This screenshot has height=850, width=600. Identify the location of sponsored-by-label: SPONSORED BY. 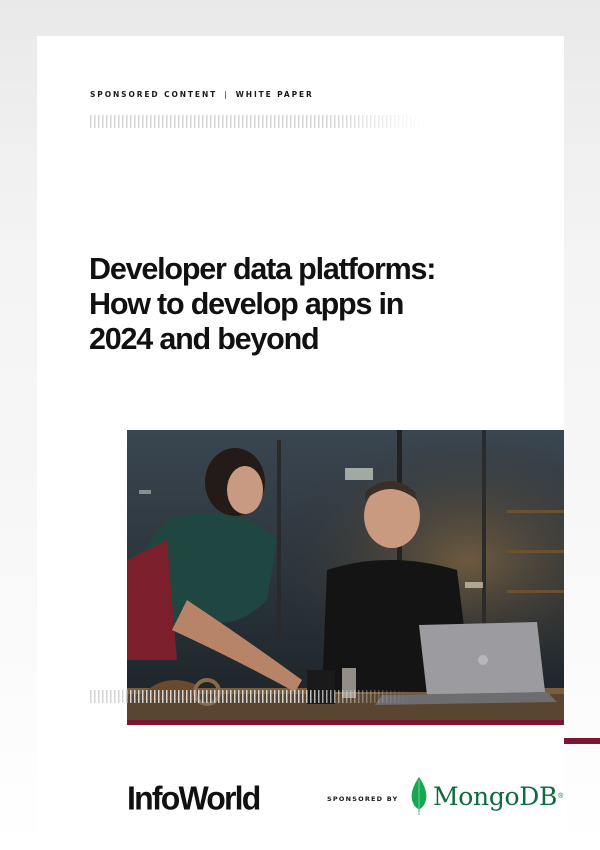
(363, 799).